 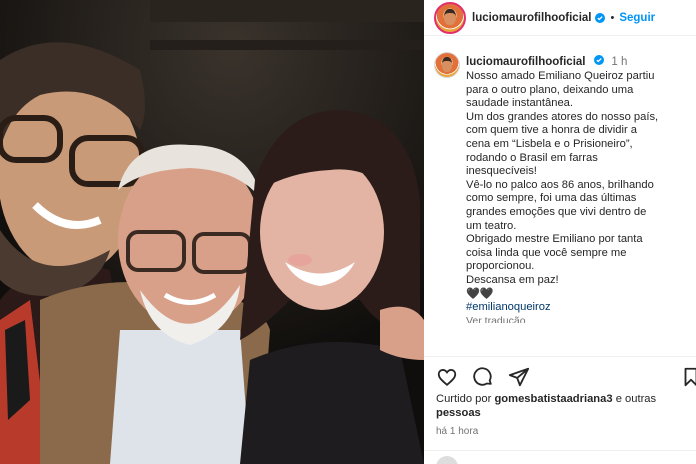 I want to click on hashtag-link: #emilianoqueiroz, so click(x=579, y=308).